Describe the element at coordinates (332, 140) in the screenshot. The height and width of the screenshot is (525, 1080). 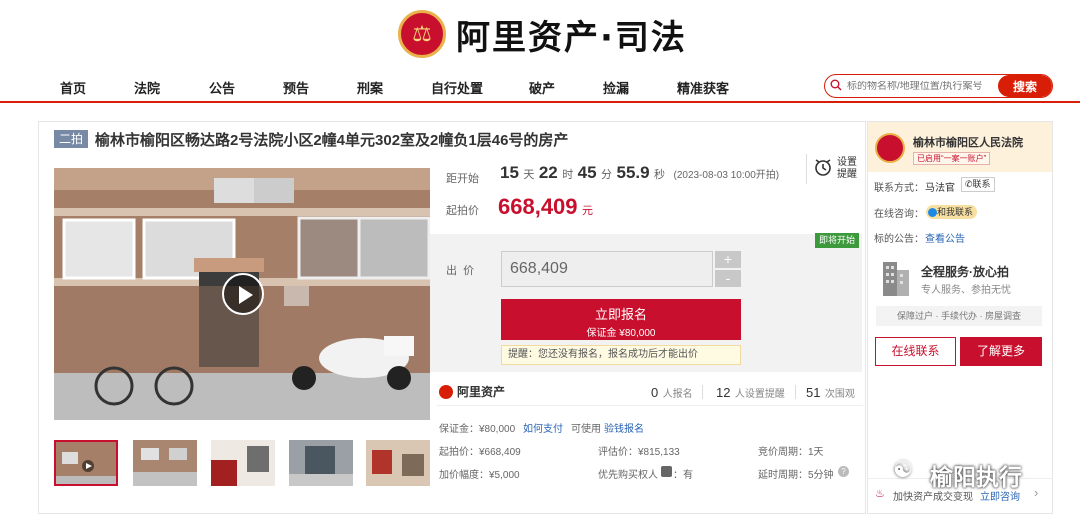
I see `item-title: 榆林市榆阳区畅达路2号法院小区2幢4单元302室及2幢负1层46号的房产` at that location.